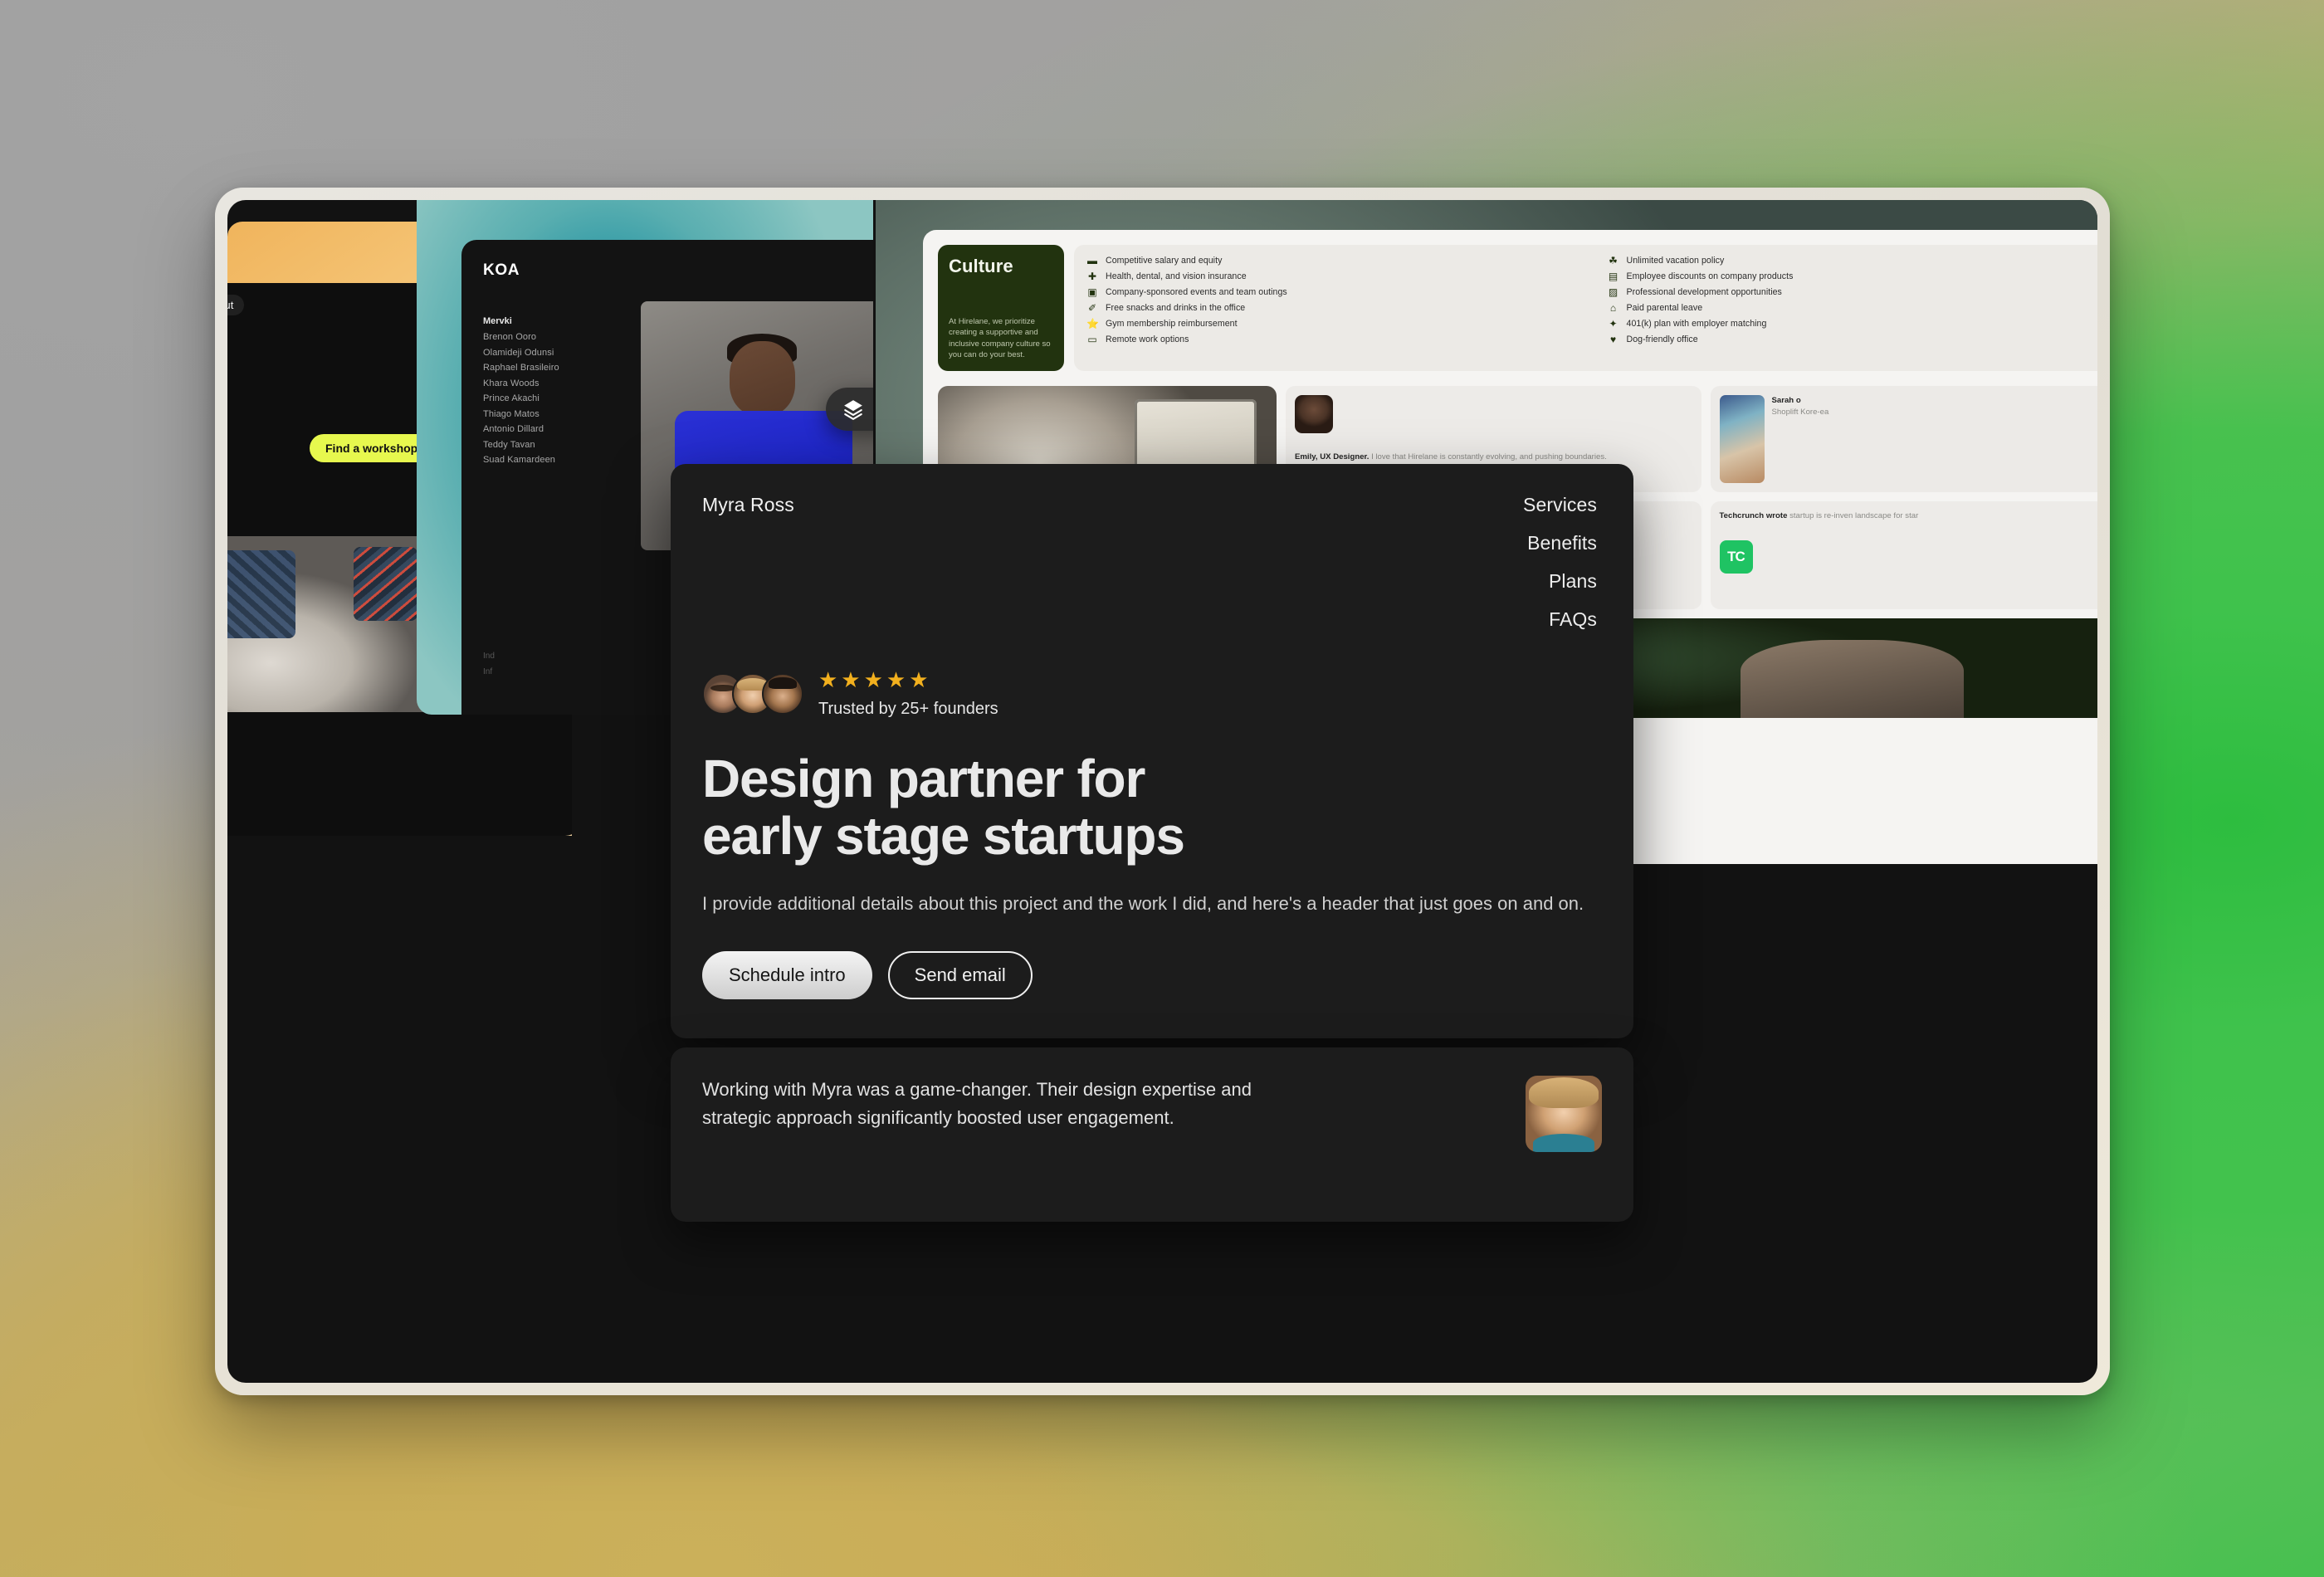  I want to click on koa-footer-item: Ind, so click(489, 656).